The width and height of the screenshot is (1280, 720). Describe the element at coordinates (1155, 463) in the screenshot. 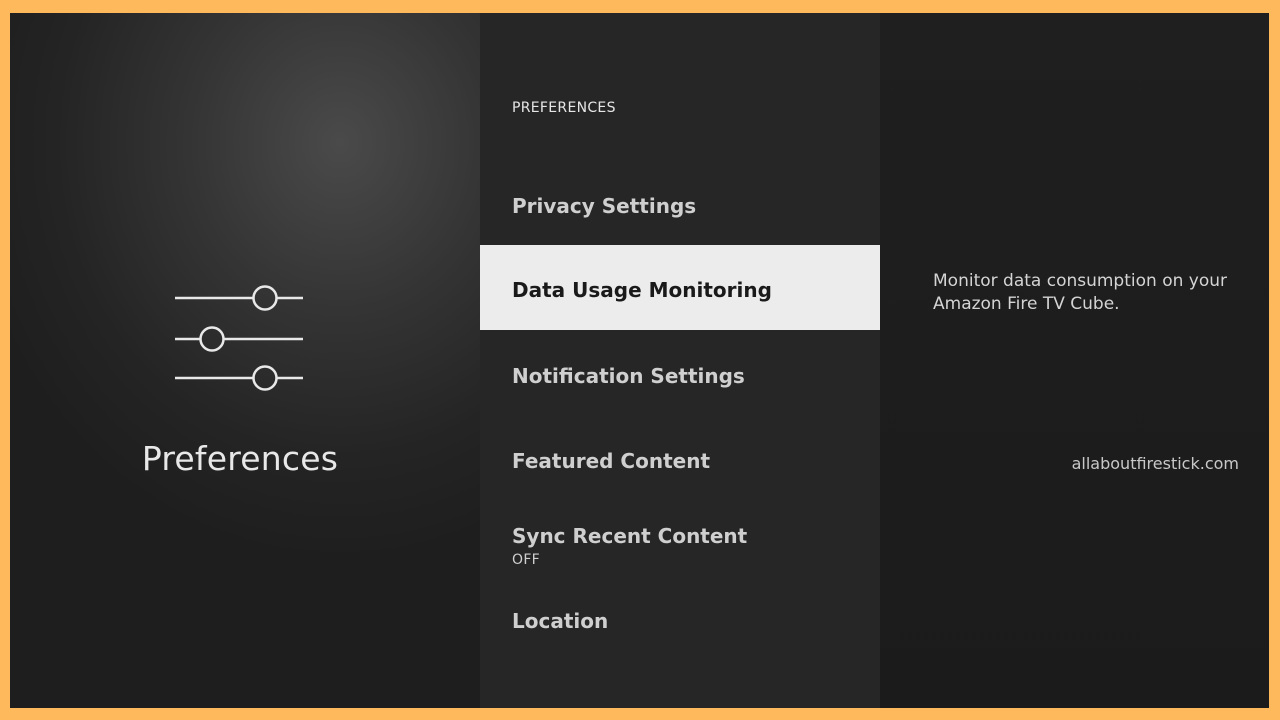

I see `watermark: allaboutfirestick.com` at that location.